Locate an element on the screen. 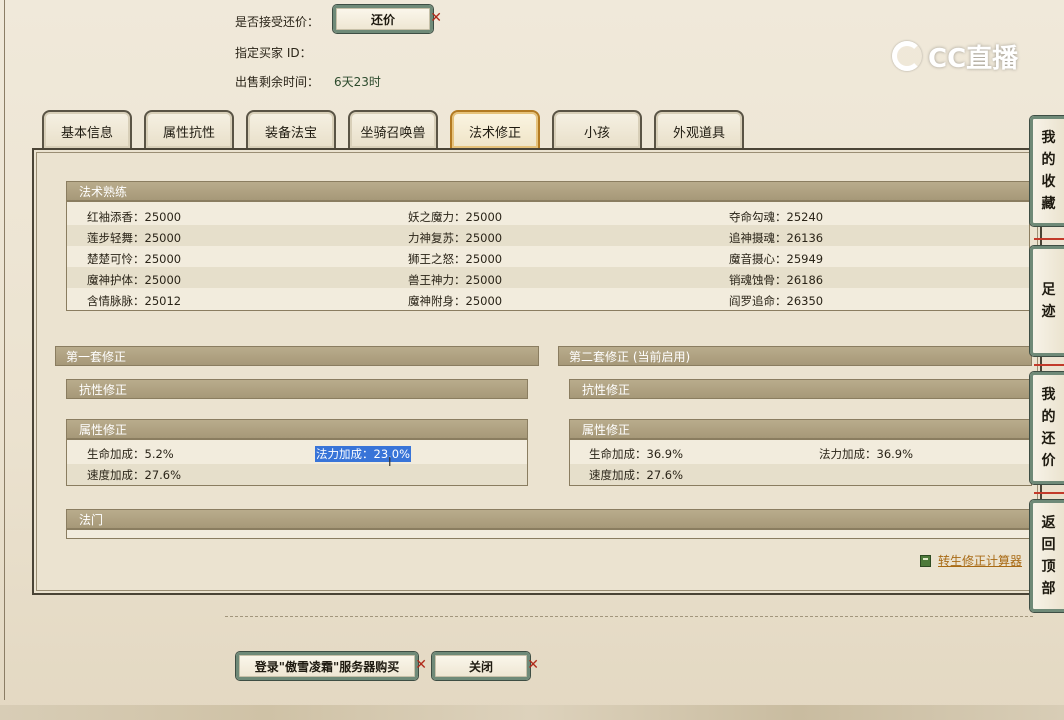 The image size is (1064, 720). set1-attr-header: 属性修正 is located at coordinates (297, 429).